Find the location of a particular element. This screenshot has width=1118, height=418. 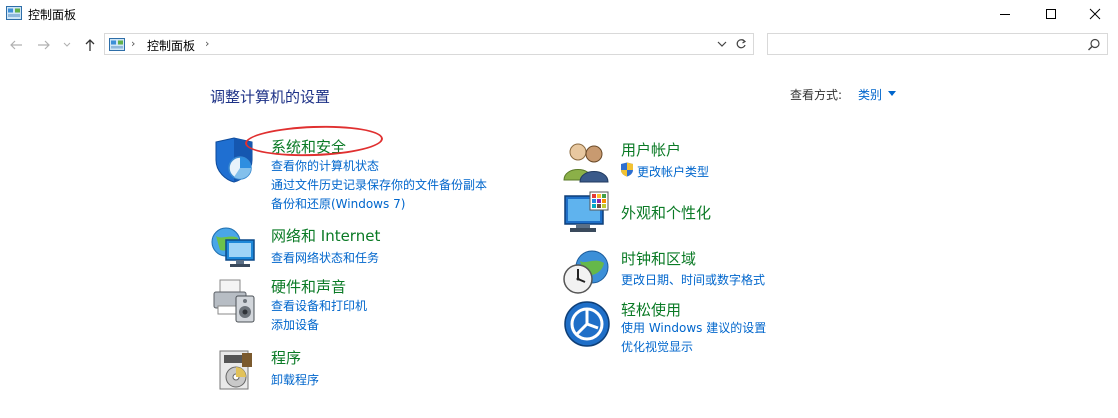

shield-icon is located at coordinates (234, 160).